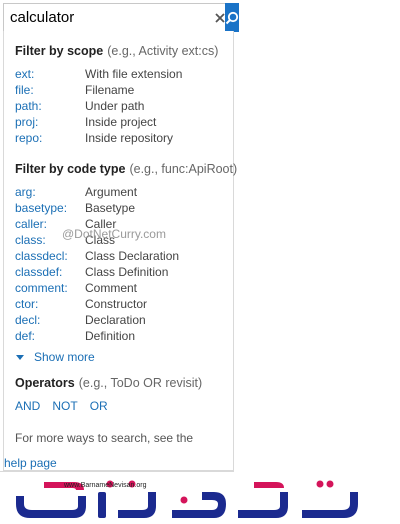  What do you see at coordinates (104, 438) in the screenshot?
I see `footer-text: For more ways to search, see the` at bounding box center [104, 438].